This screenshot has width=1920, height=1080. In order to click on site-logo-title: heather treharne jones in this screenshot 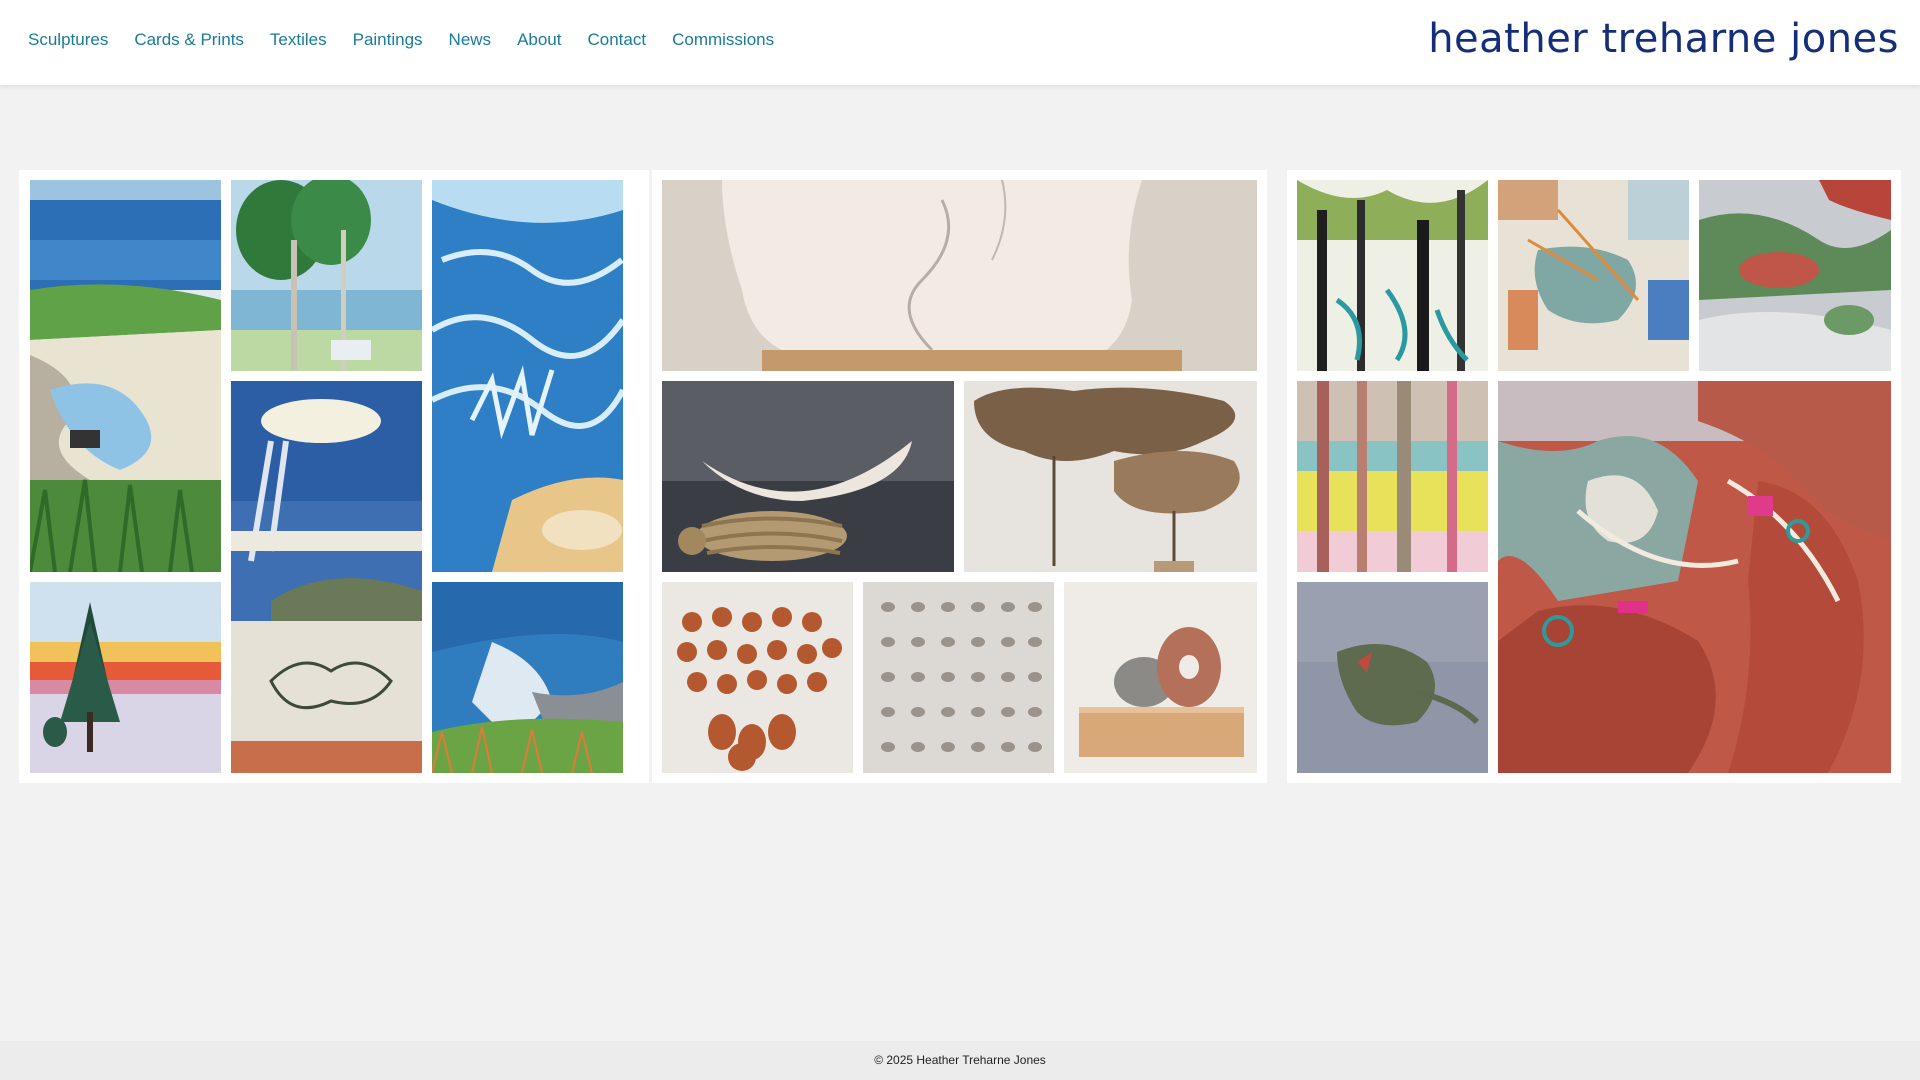, I will do `click(1663, 39)`.